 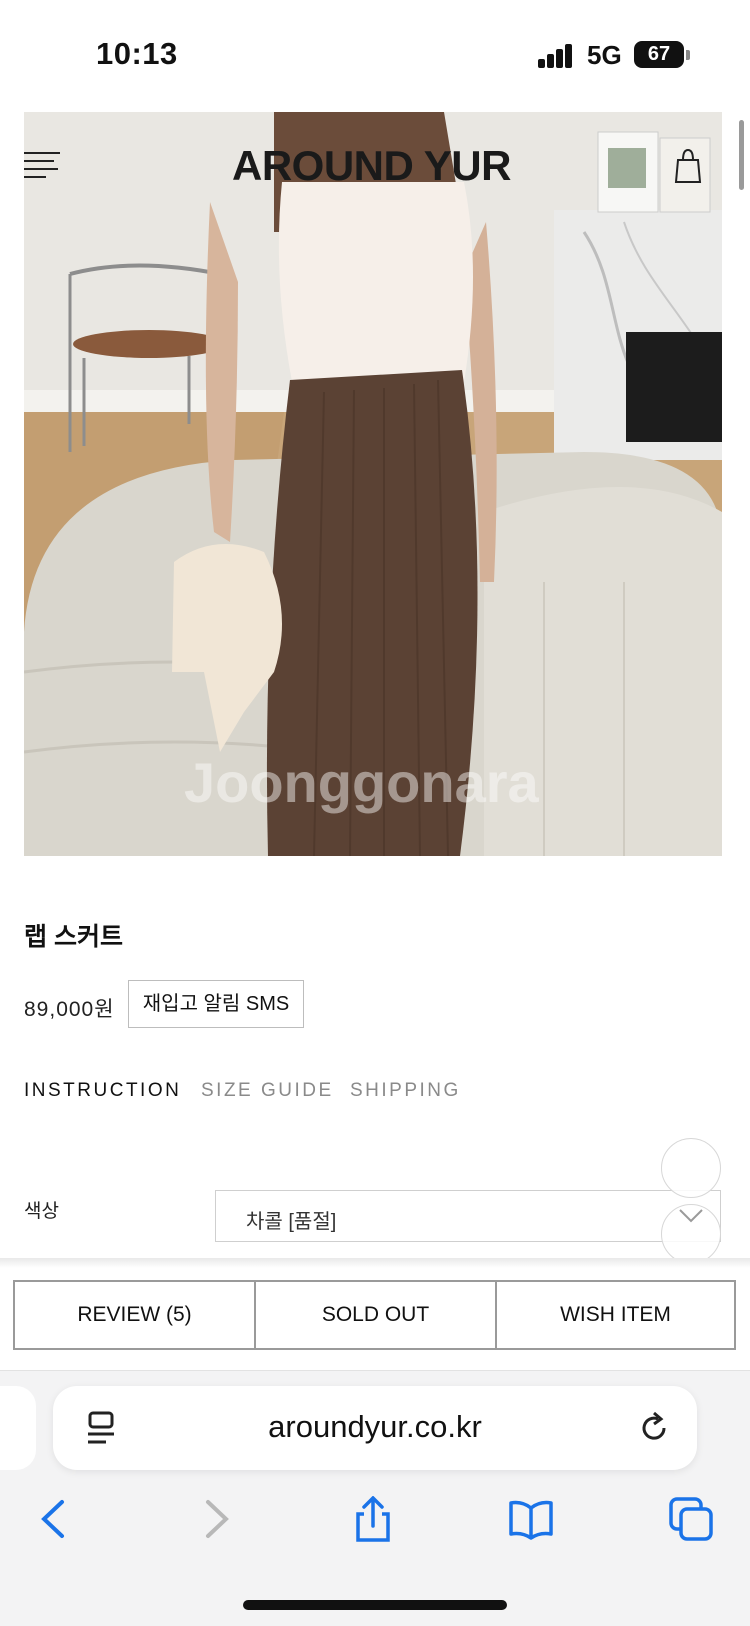 I want to click on status-bar: 10:13 5G 67, so click(x=375, y=55).